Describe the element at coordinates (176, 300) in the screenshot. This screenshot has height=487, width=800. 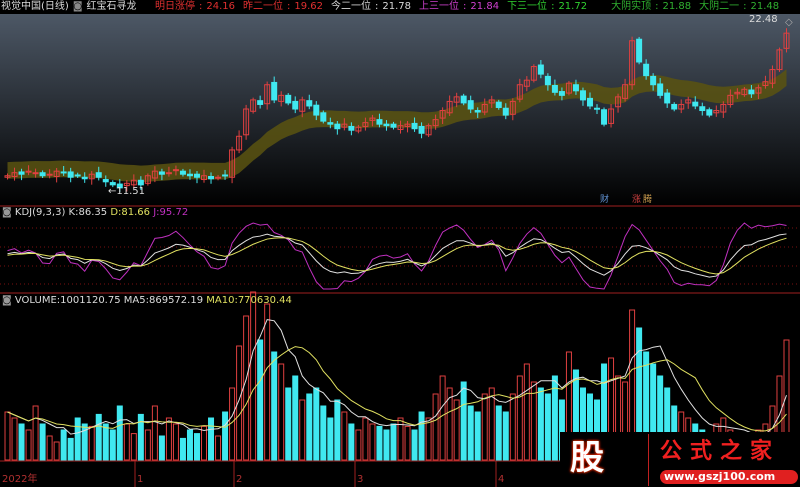
I see `ma5-value: 869572.19` at that location.